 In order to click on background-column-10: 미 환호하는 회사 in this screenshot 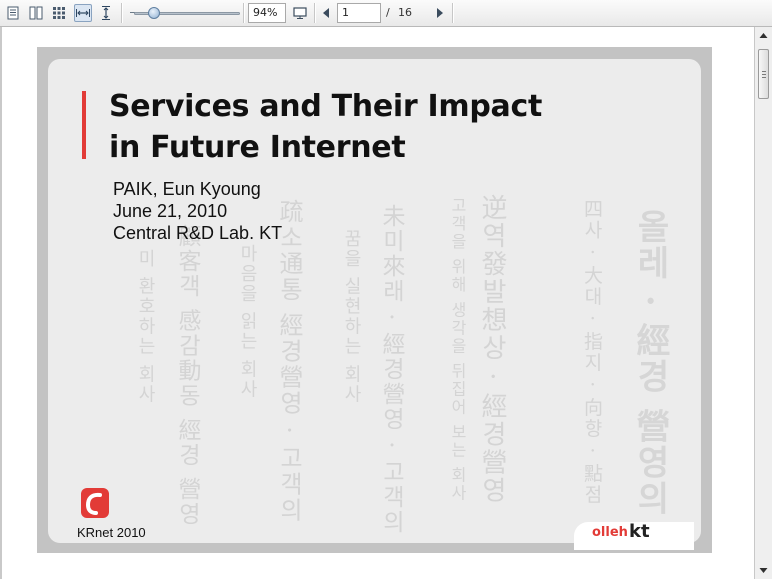, I will do `click(145, 327)`.